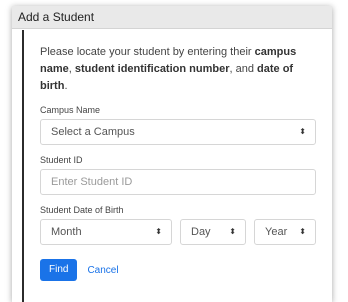 The image size is (348, 302). Describe the element at coordinates (61, 160) in the screenshot. I see `student-id-label: Student ID` at that location.